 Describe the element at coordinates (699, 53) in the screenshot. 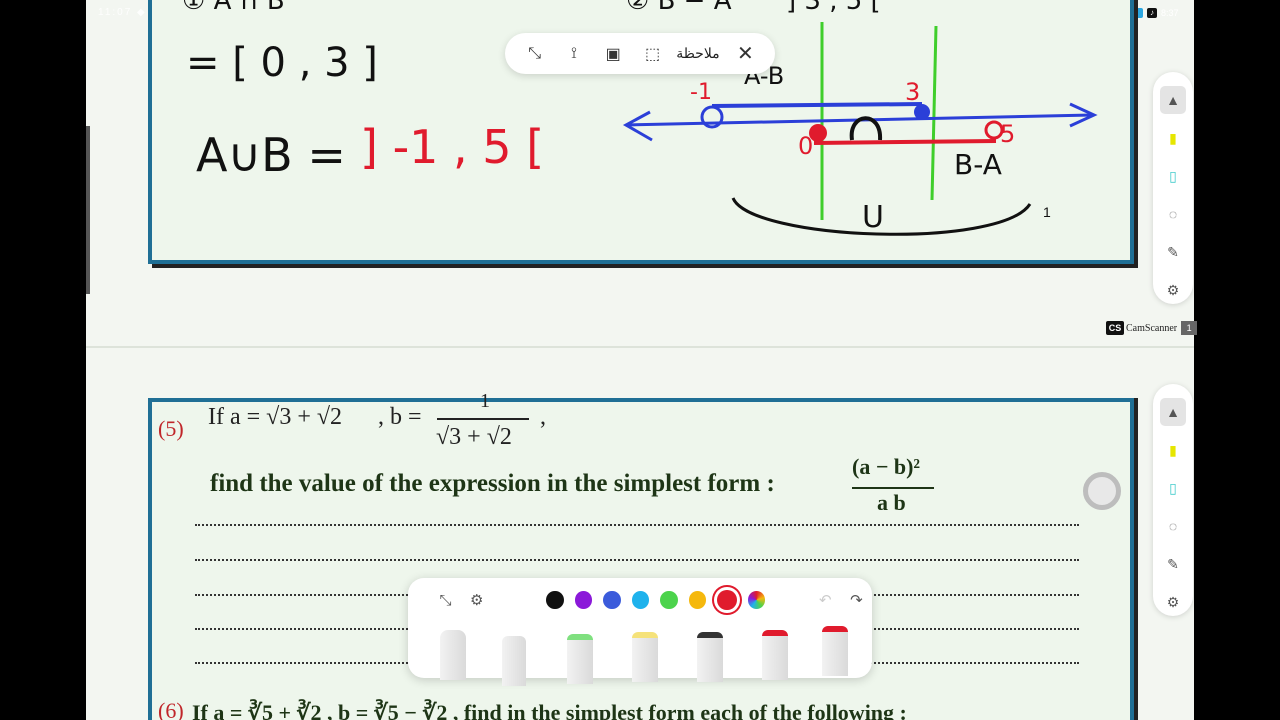

I see `note-label: ملاحظة` at that location.